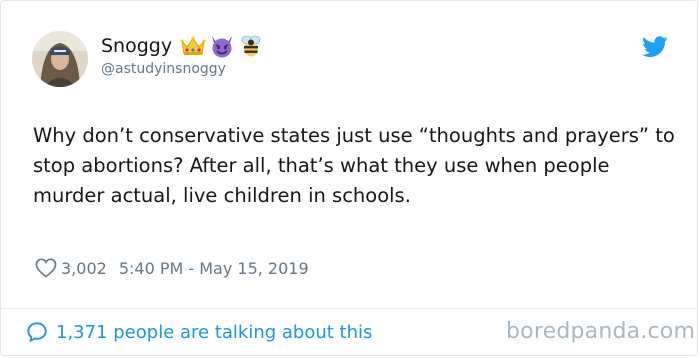  What do you see at coordinates (136, 46) in the screenshot?
I see `display-name: Snoggy` at bounding box center [136, 46].